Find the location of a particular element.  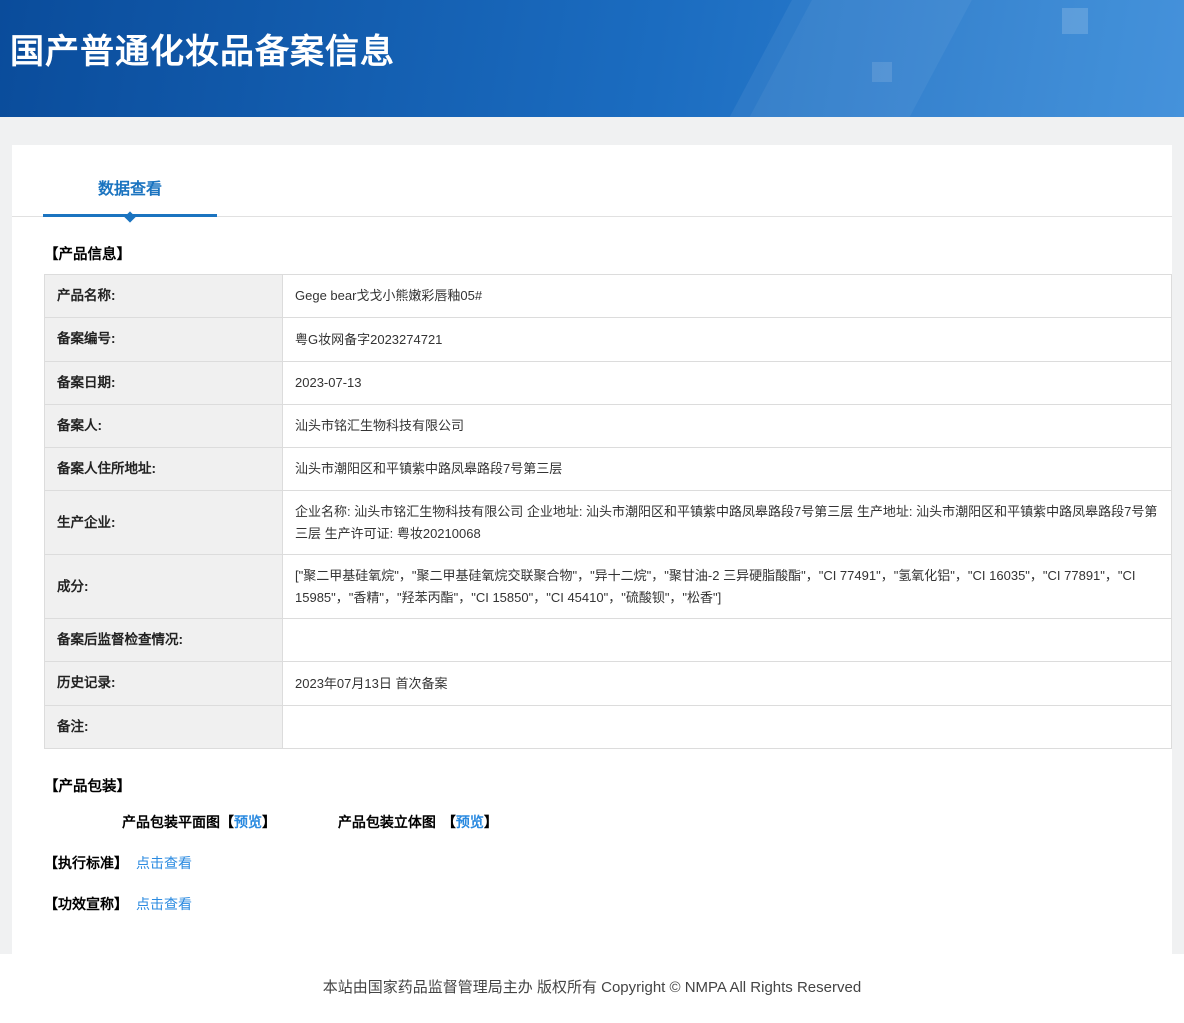

field-label: 备注: is located at coordinates (163, 726).